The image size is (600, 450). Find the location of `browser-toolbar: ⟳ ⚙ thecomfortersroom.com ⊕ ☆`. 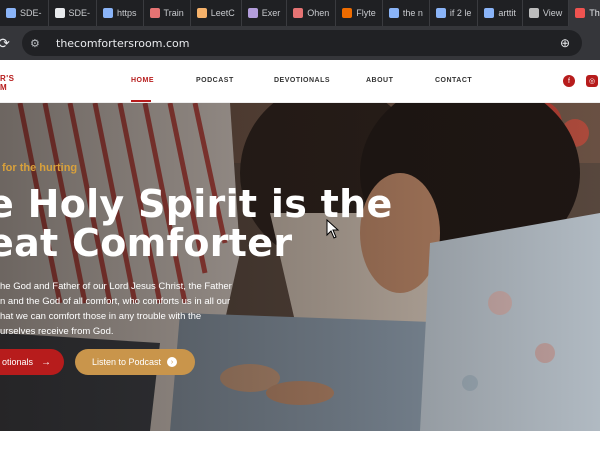

browser-toolbar: ⟳ ⚙ thecomfortersroom.com ⊕ ☆ is located at coordinates (300, 51).